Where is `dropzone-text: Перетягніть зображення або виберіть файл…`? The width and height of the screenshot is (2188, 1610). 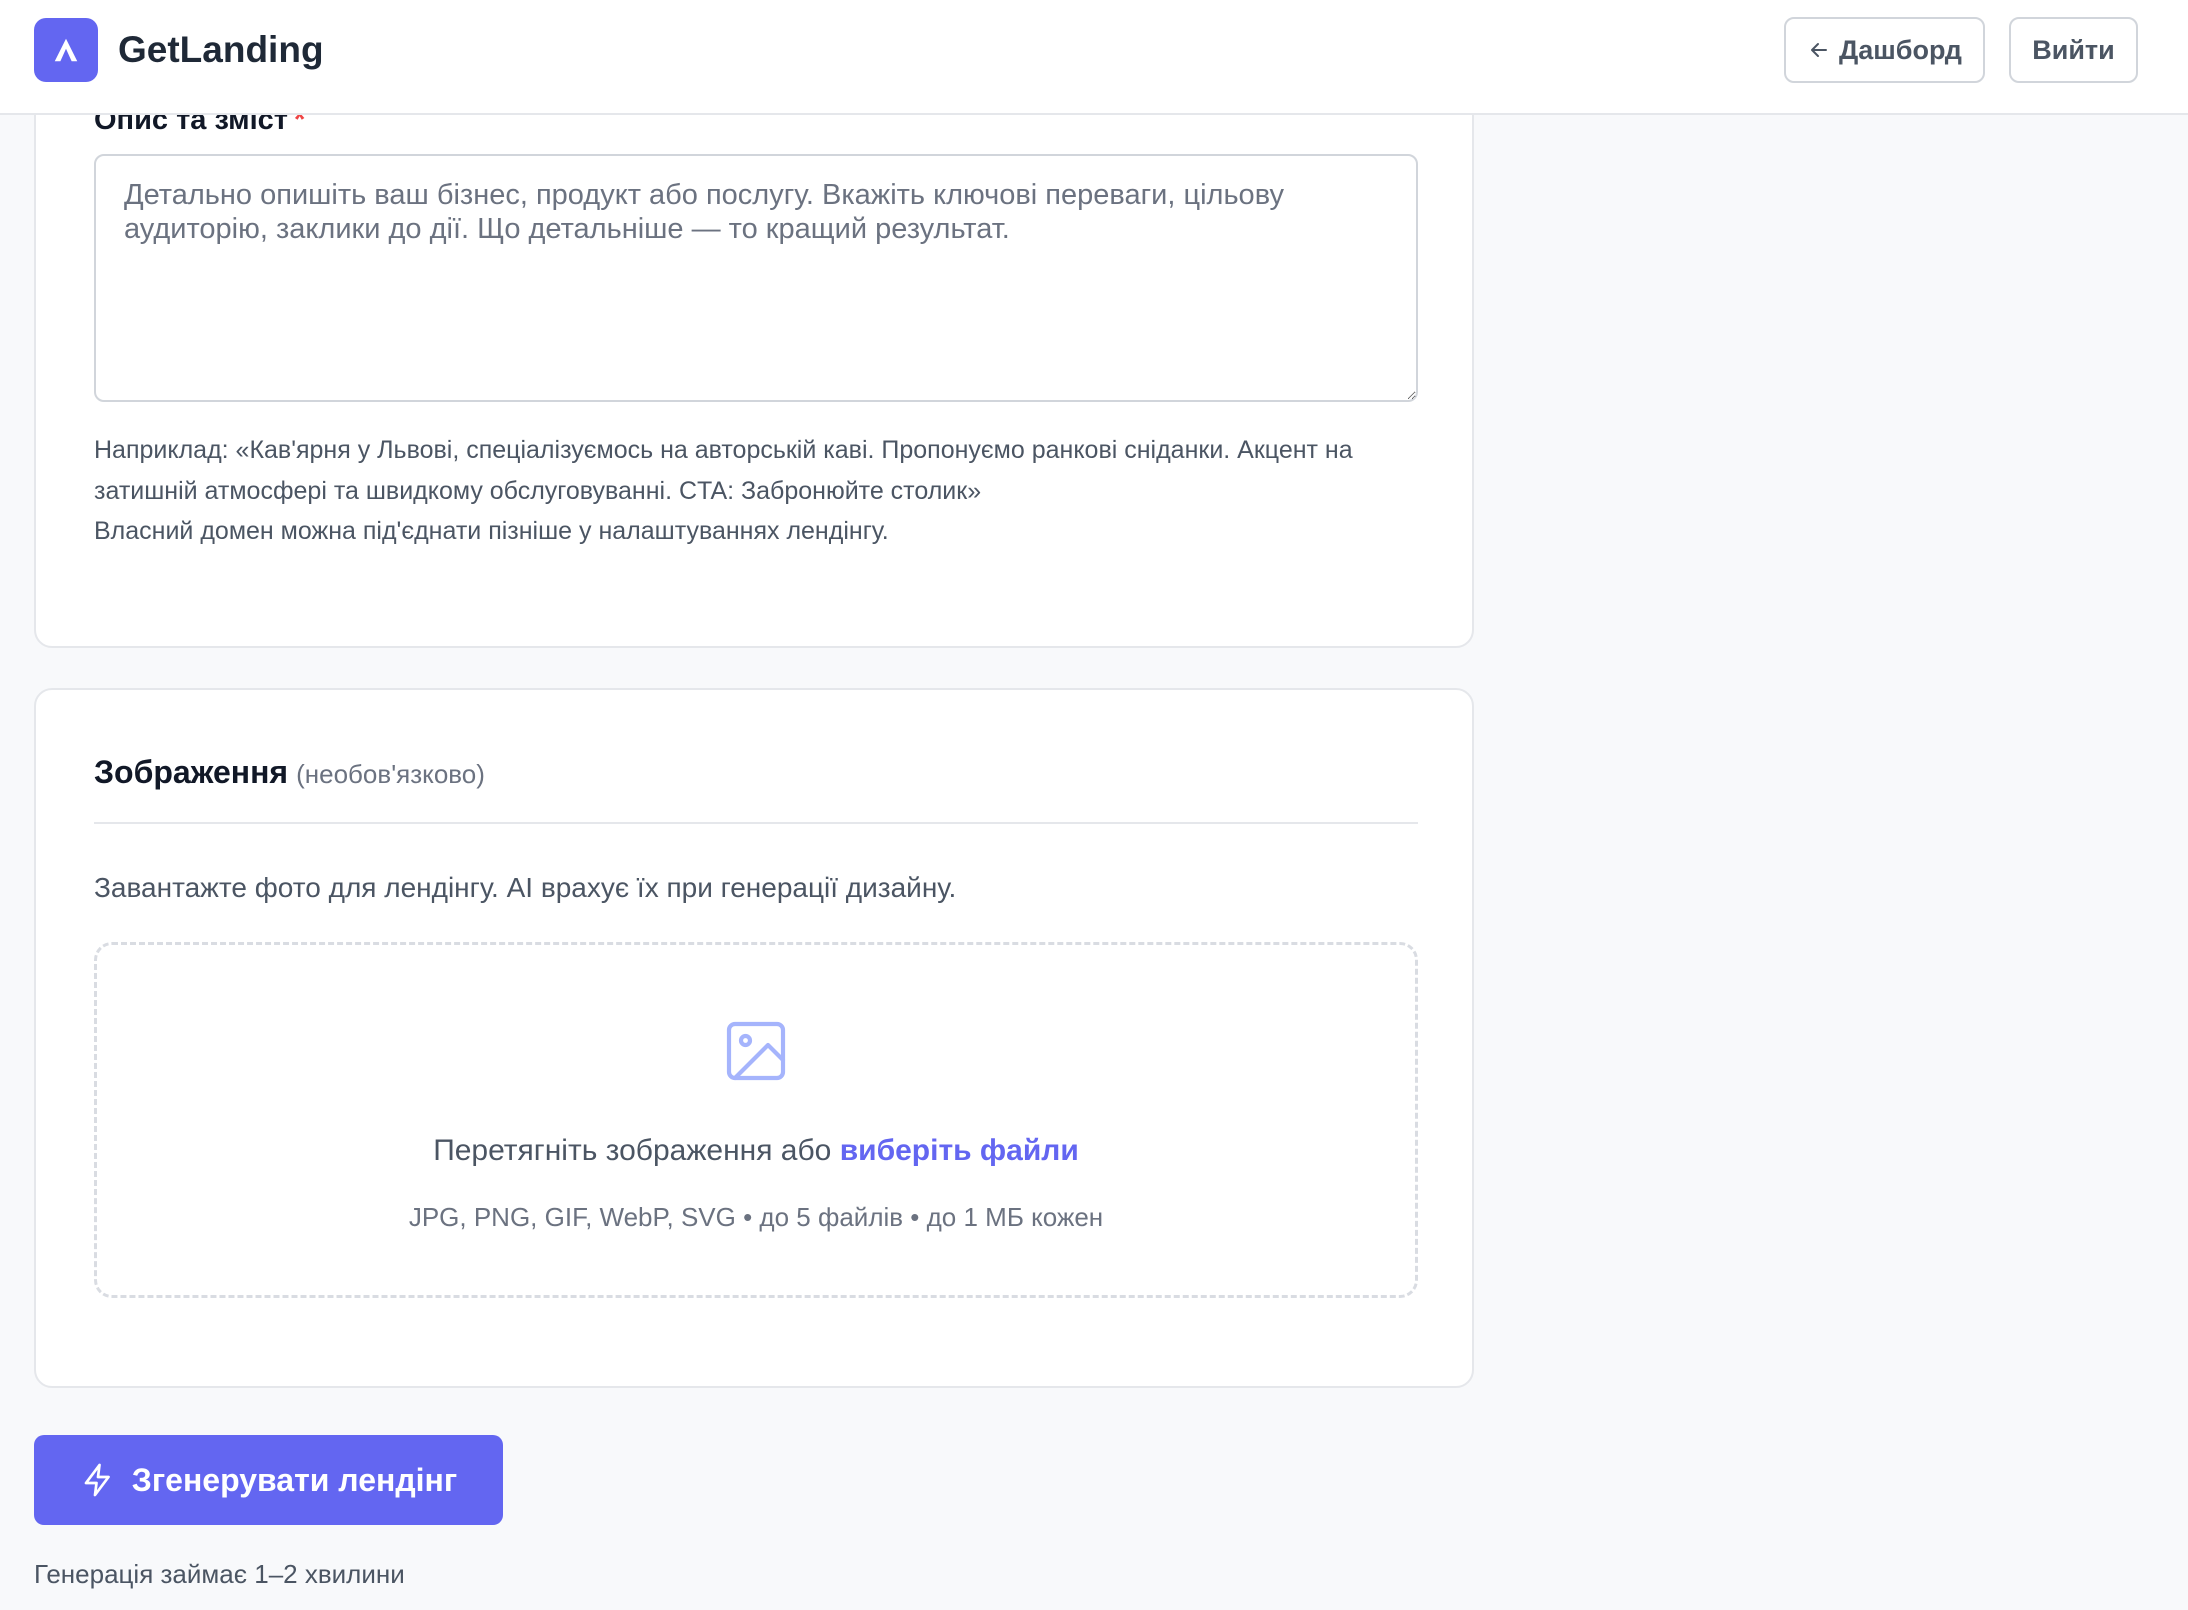 dropzone-text: Перетягніть зображення або виберіть файл… is located at coordinates (756, 1151).